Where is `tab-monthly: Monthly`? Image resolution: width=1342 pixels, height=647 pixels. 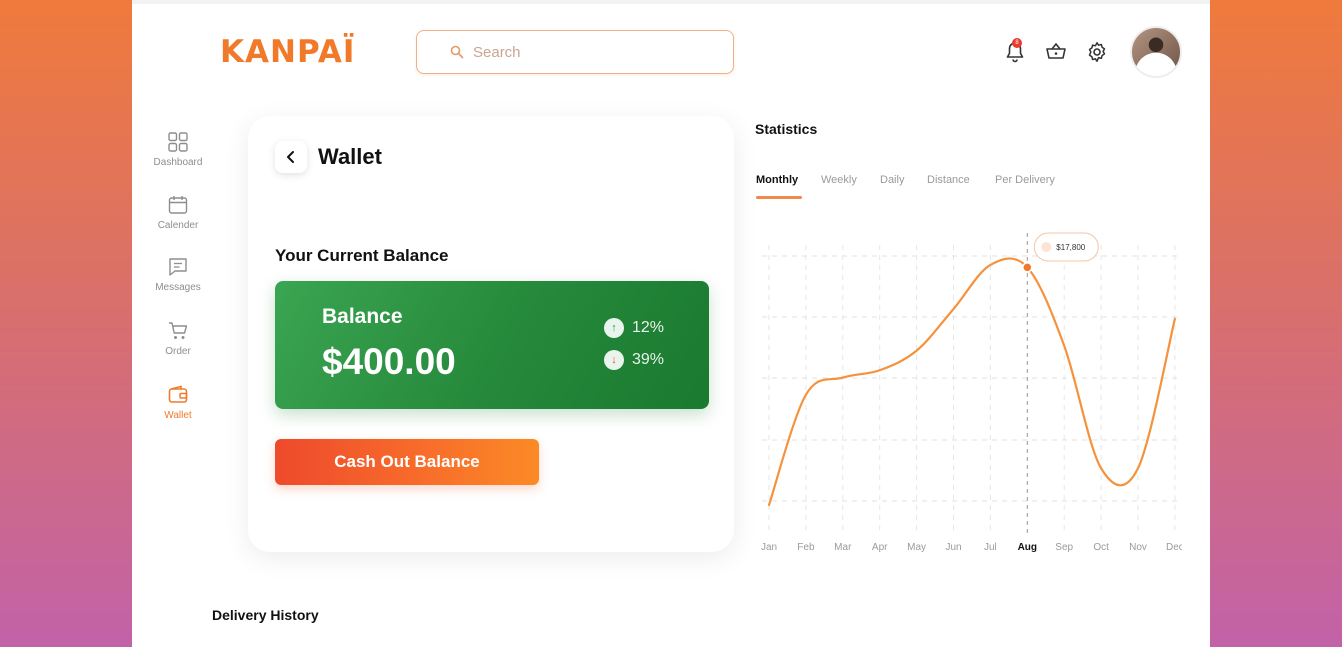 tab-monthly: Monthly is located at coordinates (777, 180).